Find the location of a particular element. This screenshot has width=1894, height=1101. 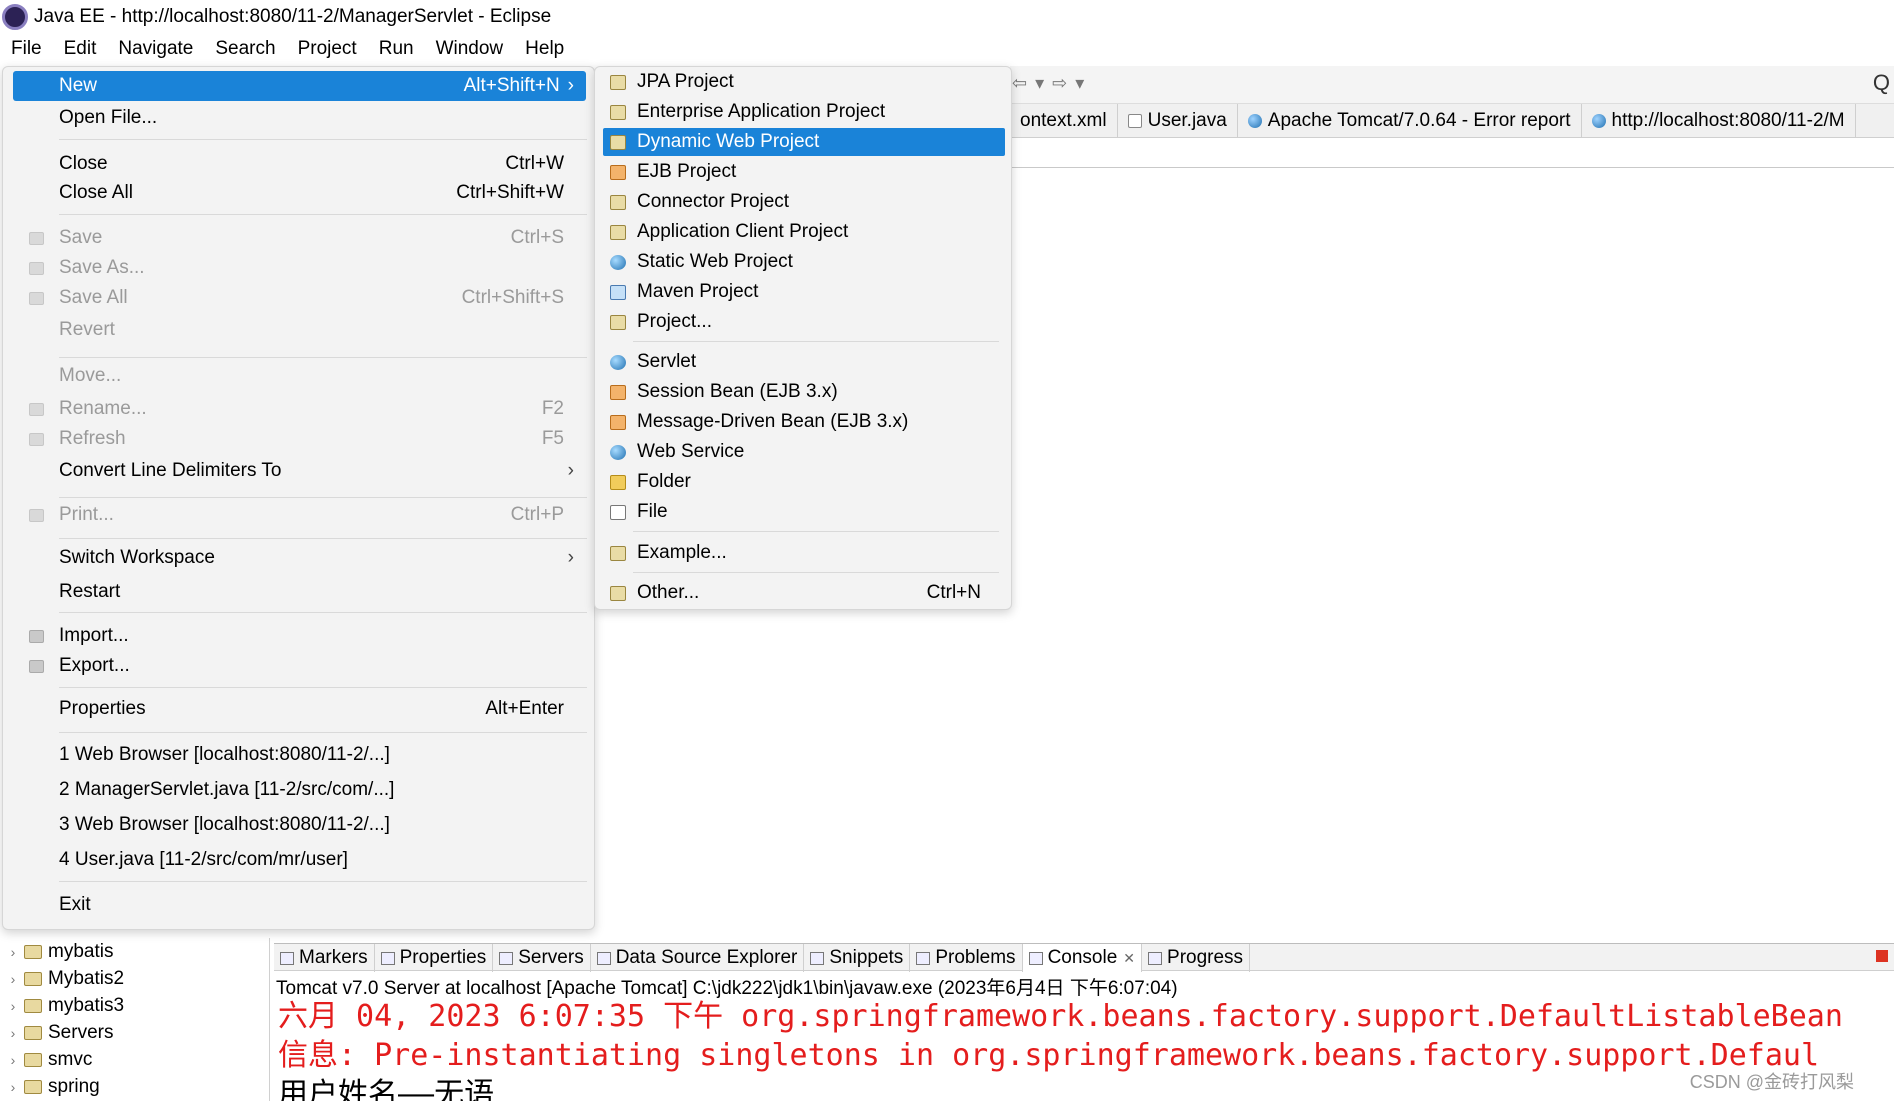

menu-item-recent-2: 2 ManagerServlet.java [11-2/src/com/...] is located at coordinates (299, 790).